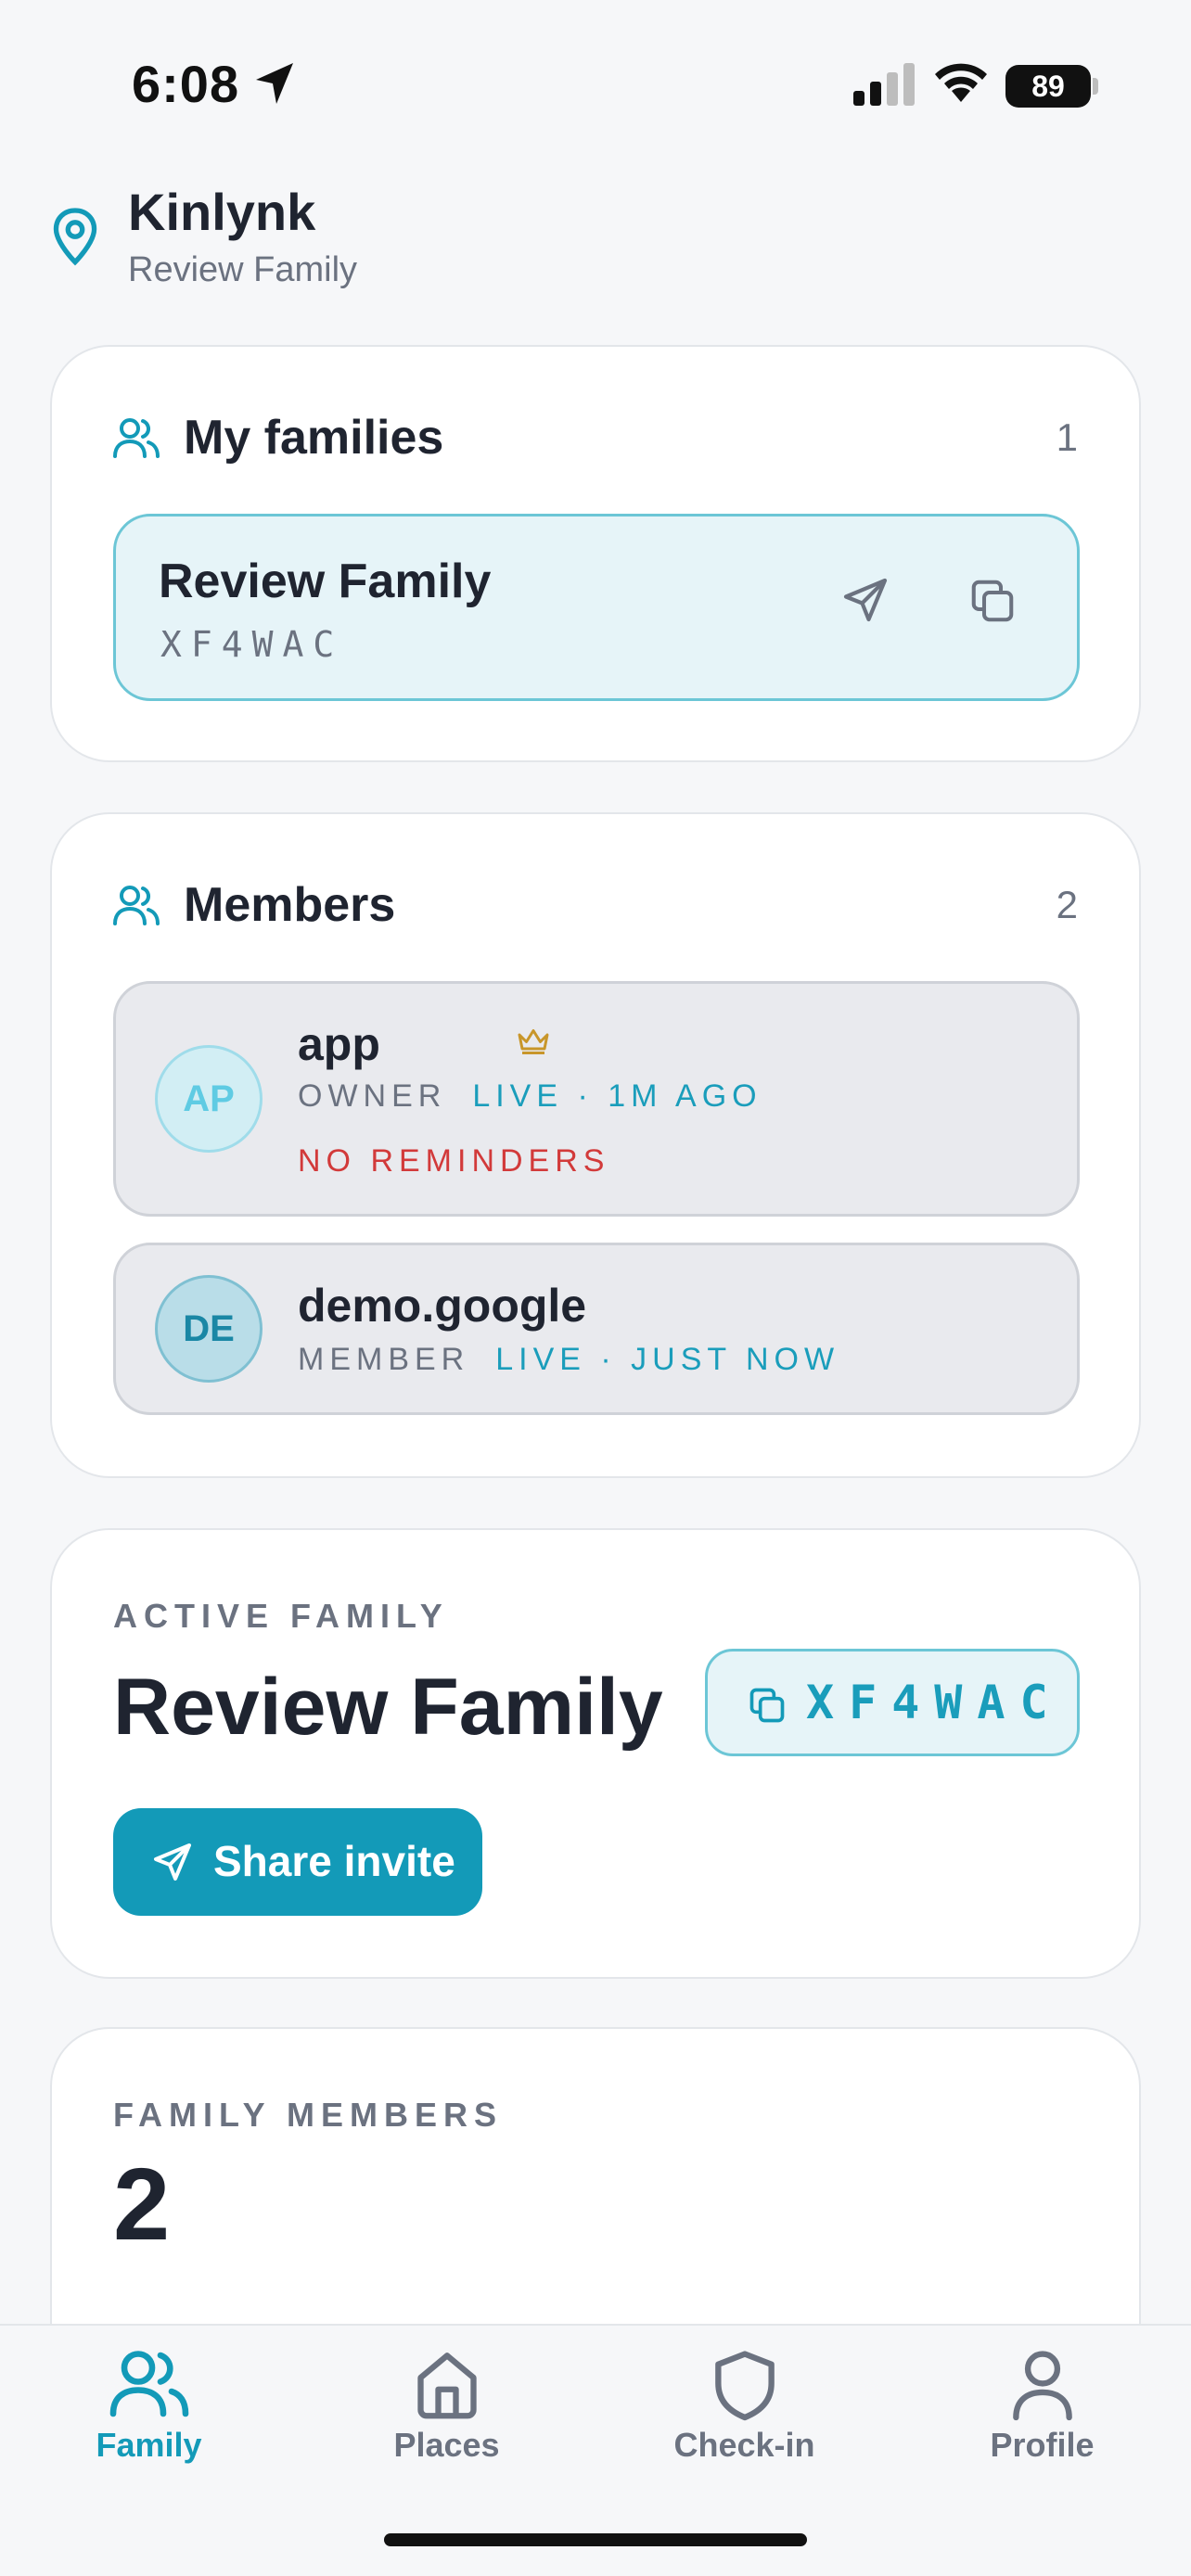 The height and width of the screenshot is (2576, 1191). What do you see at coordinates (1042, 2386) in the screenshot?
I see `user-icon` at bounding box center [1042, 2386].